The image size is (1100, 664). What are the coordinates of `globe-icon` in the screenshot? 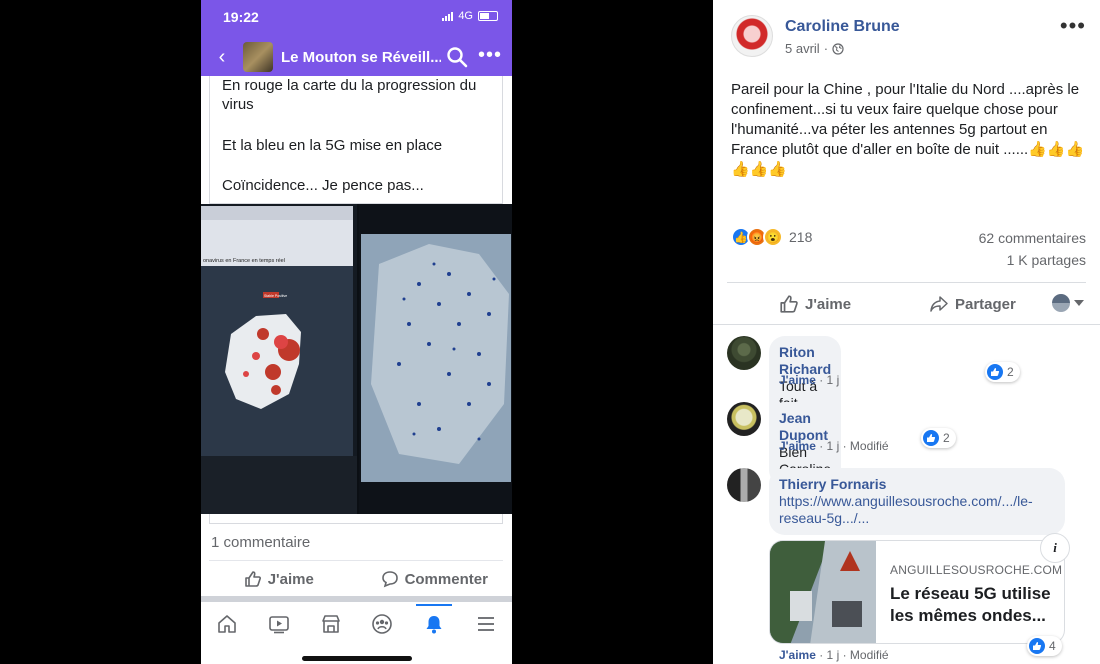 It's located at (838, 48).